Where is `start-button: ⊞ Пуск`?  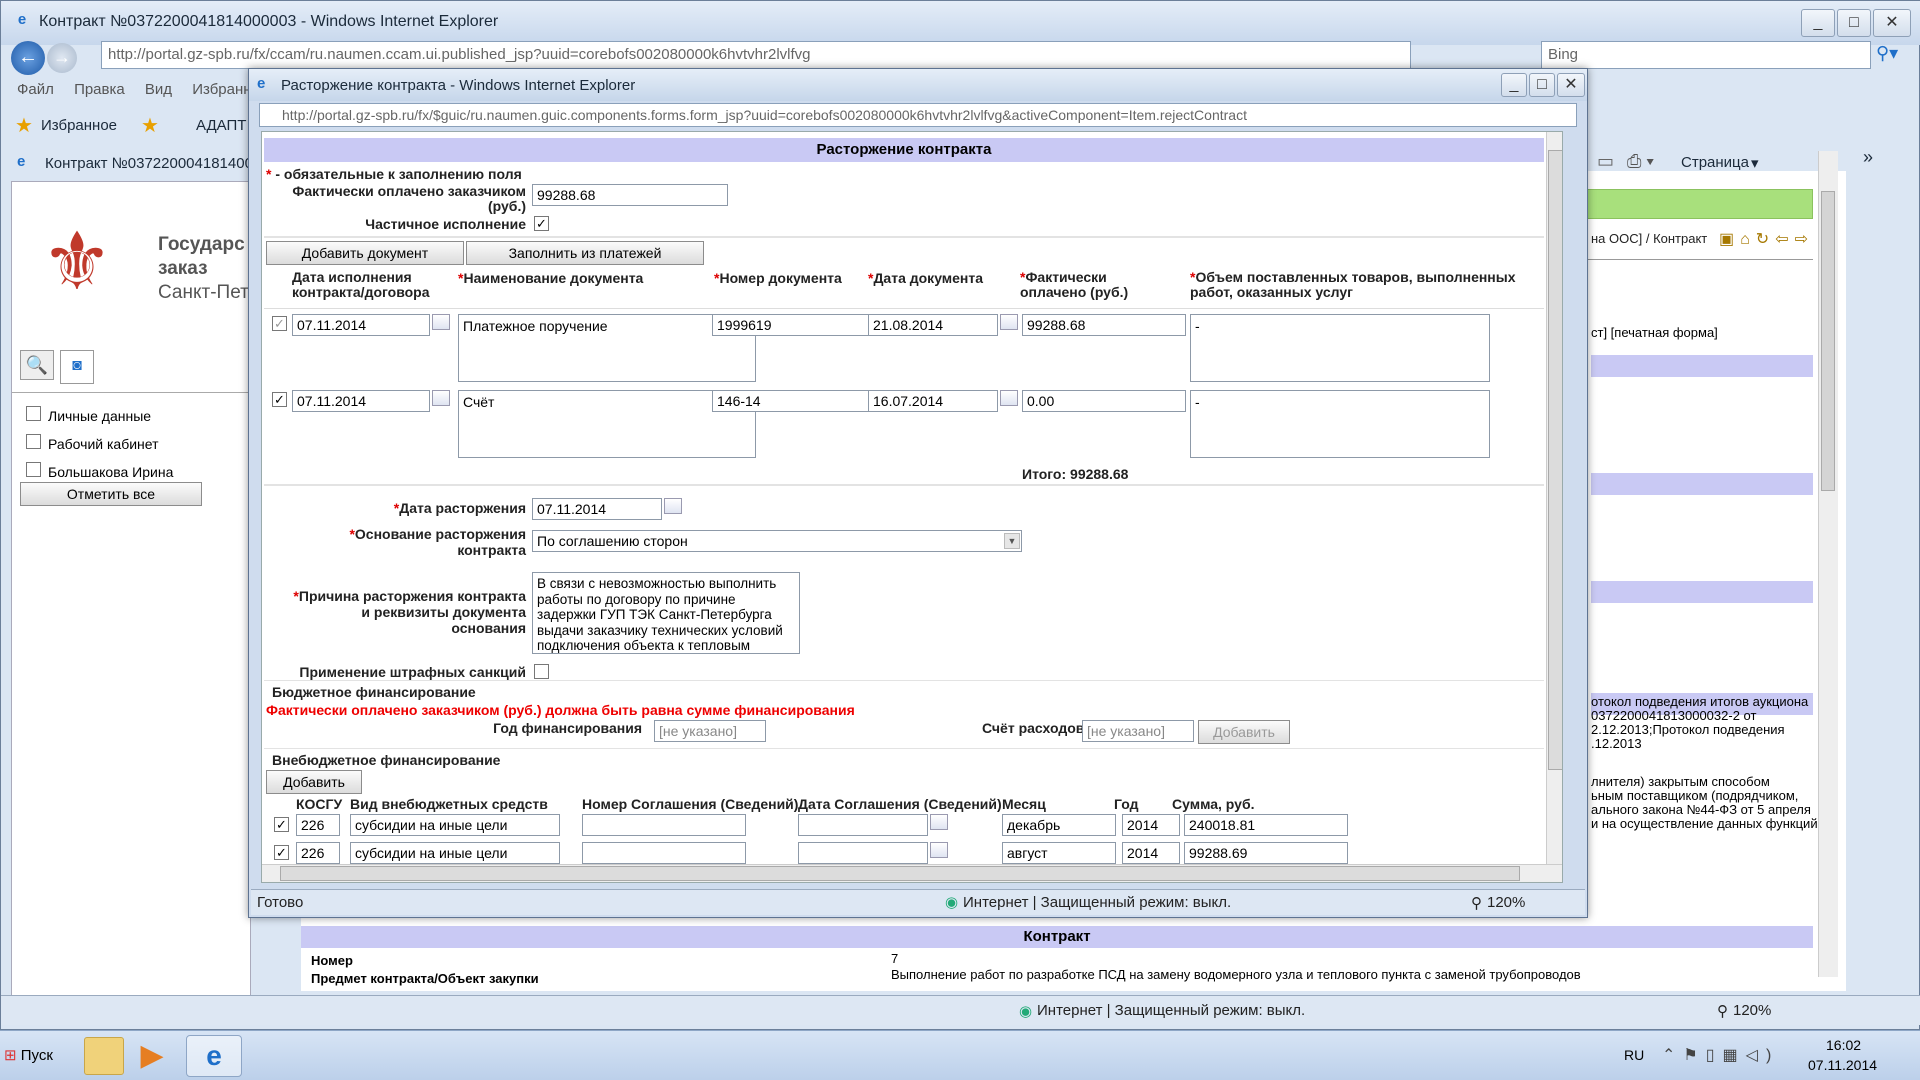
start-button: ⊞ Пуск is located at coordinates (35, 1056).